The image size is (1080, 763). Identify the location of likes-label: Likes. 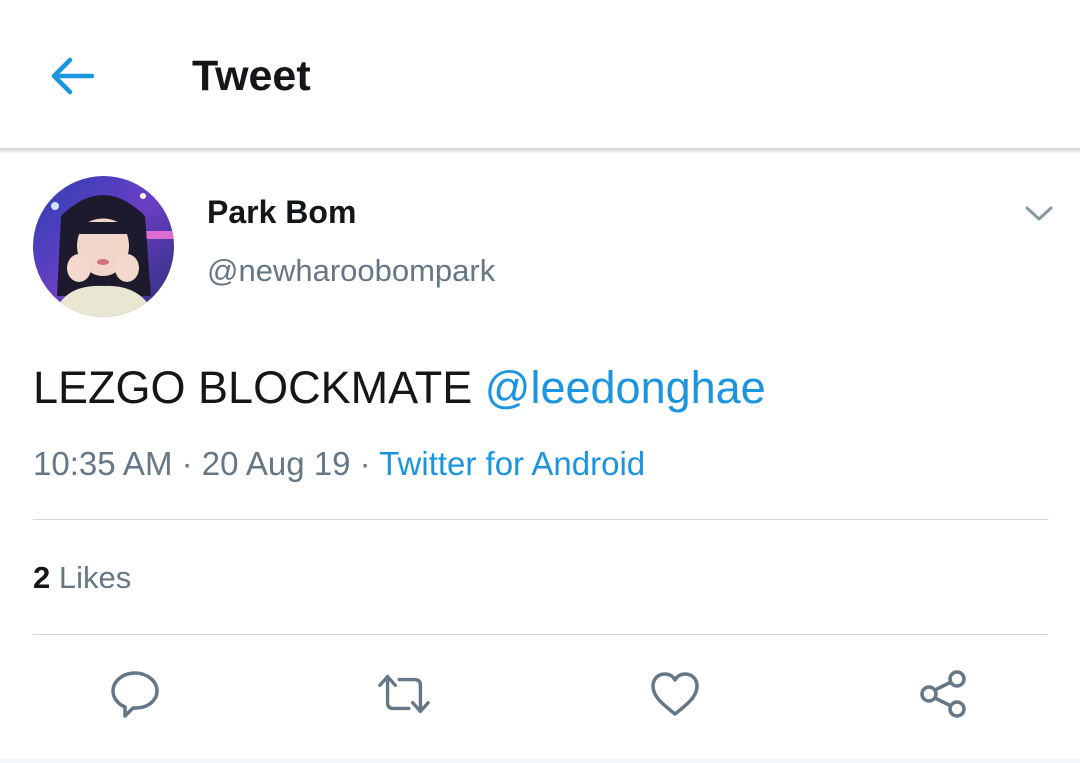
(95, 577).